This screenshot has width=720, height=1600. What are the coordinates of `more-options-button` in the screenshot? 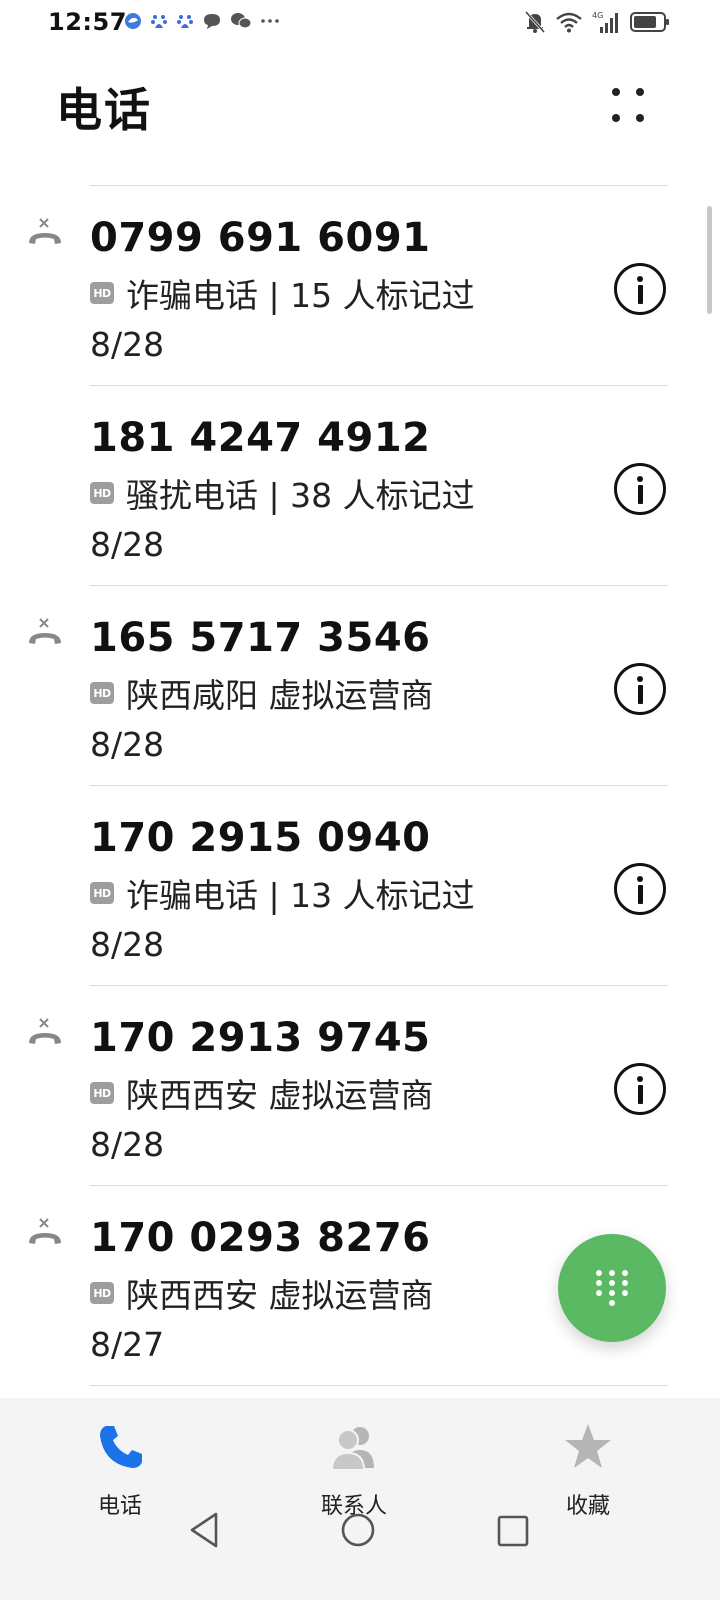 It's located at (626, 107).